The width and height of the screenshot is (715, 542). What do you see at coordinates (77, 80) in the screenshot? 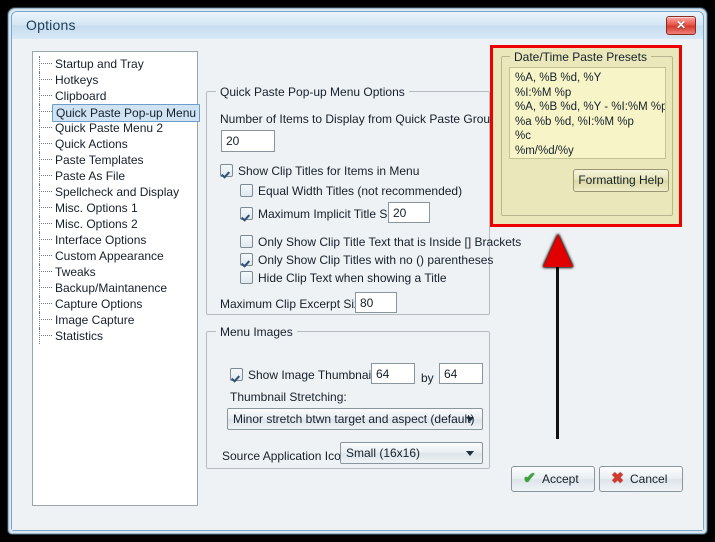
I see `sidebar-item-label: Hotkeys` at bounding box center [77, 80].